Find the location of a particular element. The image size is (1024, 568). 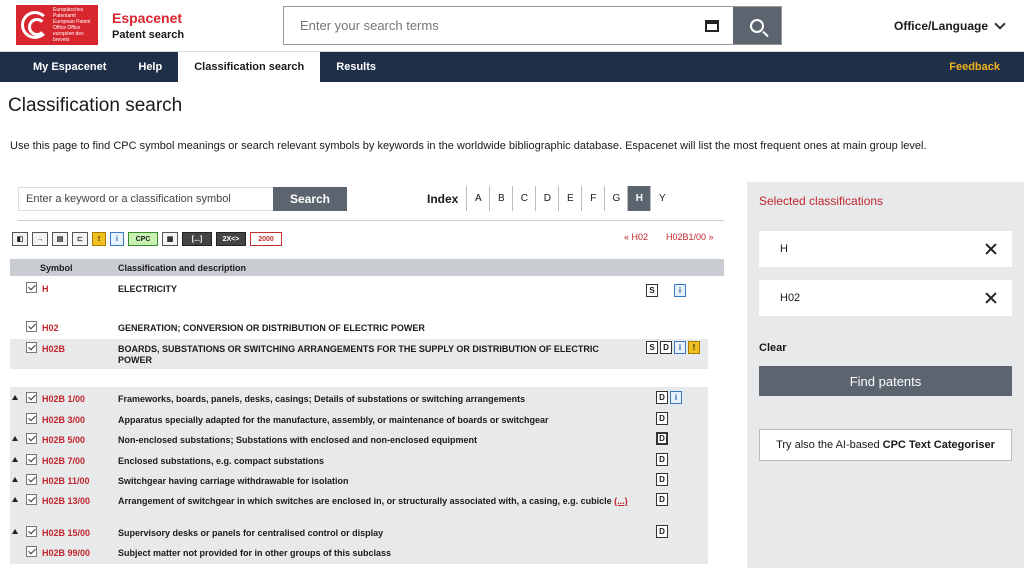

year-button: 2000 is located at coordinates (266, 239).